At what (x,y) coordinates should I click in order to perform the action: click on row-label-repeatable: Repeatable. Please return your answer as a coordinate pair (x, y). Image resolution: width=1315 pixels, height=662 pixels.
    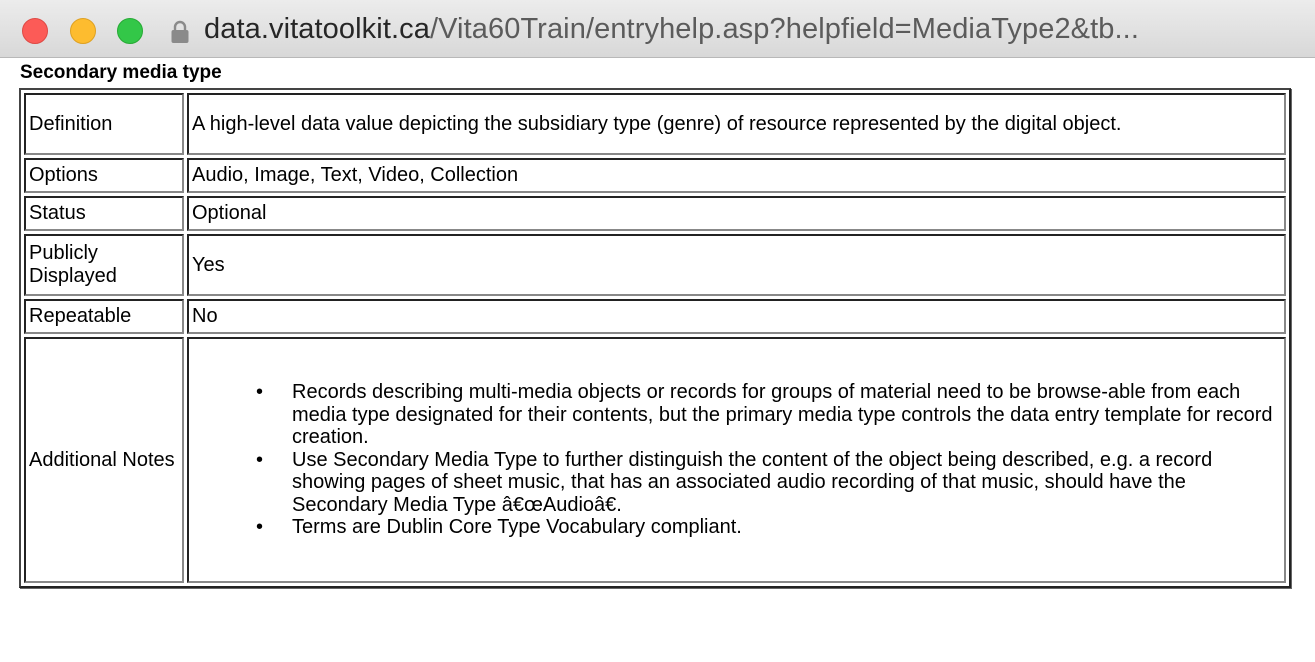
    Looking at the image, I should click on (104, 316).